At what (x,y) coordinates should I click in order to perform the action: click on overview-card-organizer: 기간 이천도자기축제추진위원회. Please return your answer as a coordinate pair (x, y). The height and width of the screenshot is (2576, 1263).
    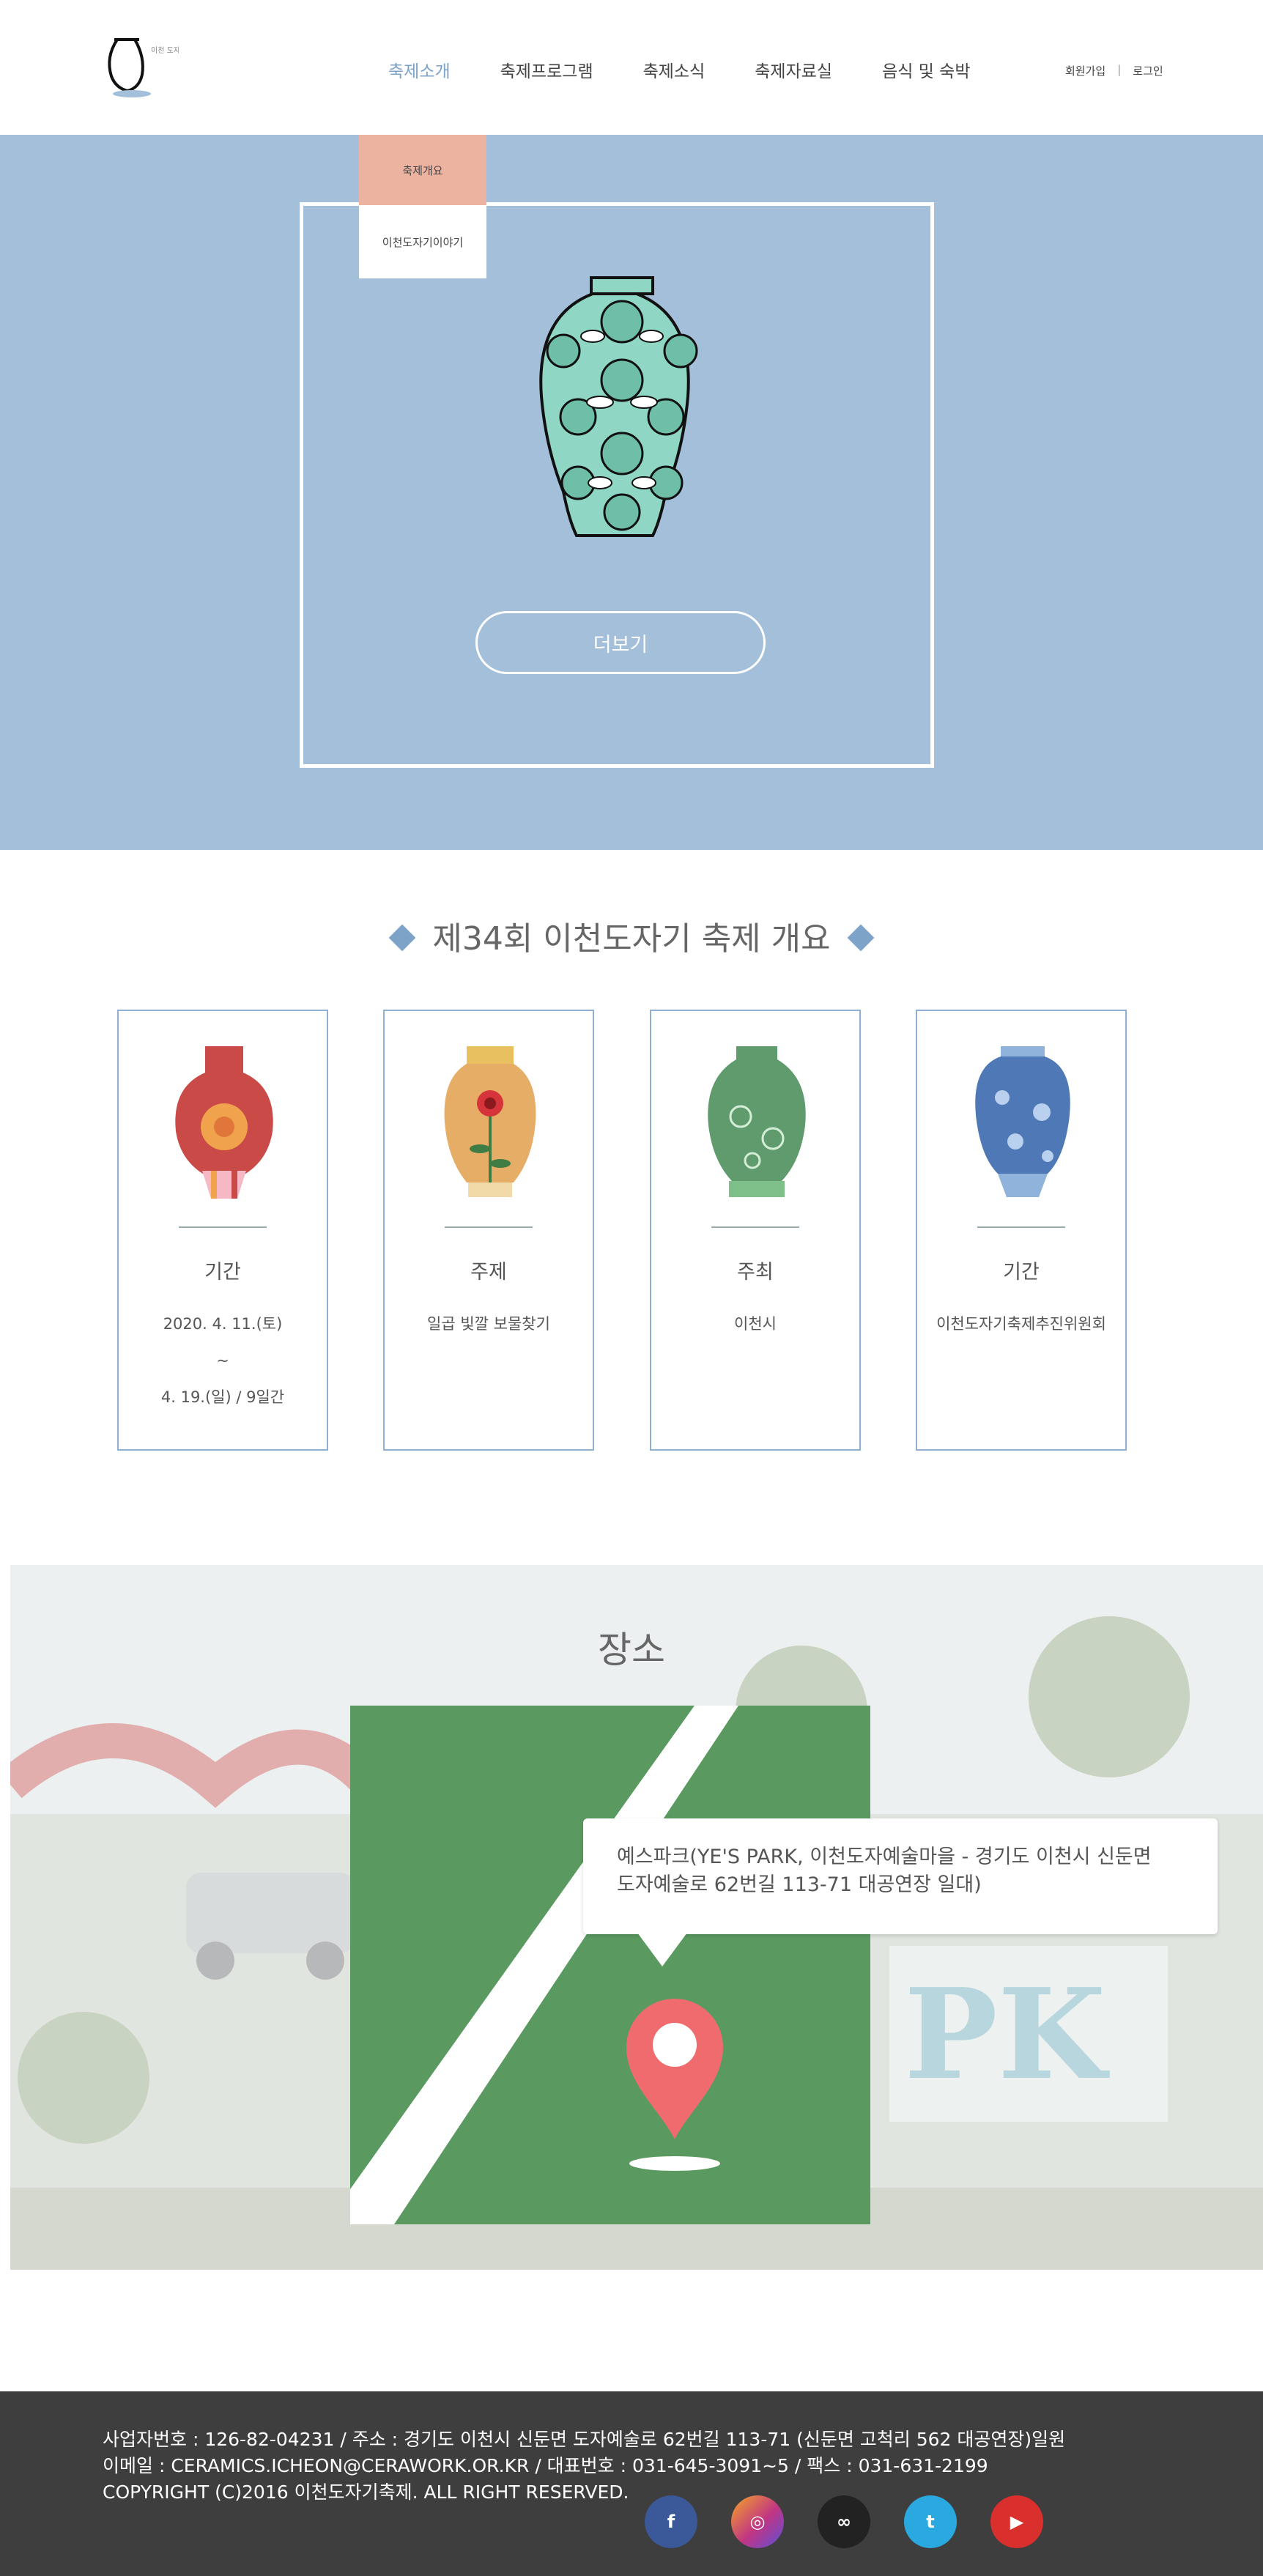
    Looking at the image, I should click on (1021, 1230).